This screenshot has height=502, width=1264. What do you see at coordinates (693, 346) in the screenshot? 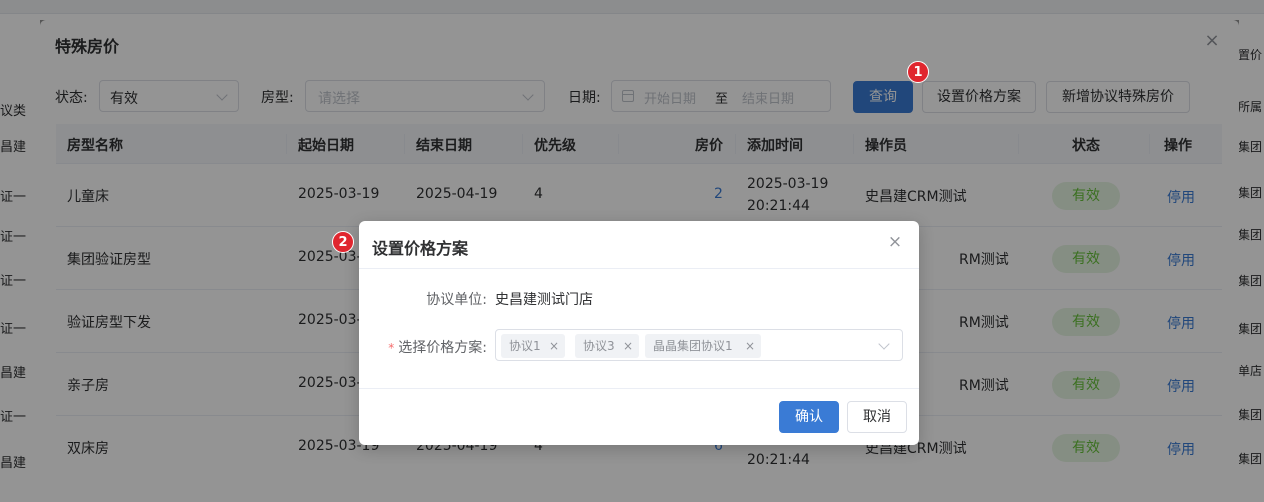
I see `tag-label: 晶晶集团协议1` at bounding box center [693, 346].